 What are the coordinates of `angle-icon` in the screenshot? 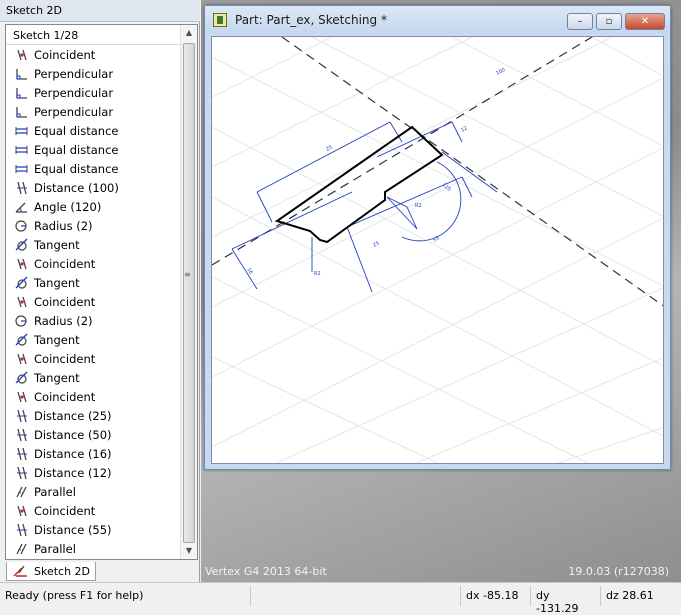 It's located at (21, 207).